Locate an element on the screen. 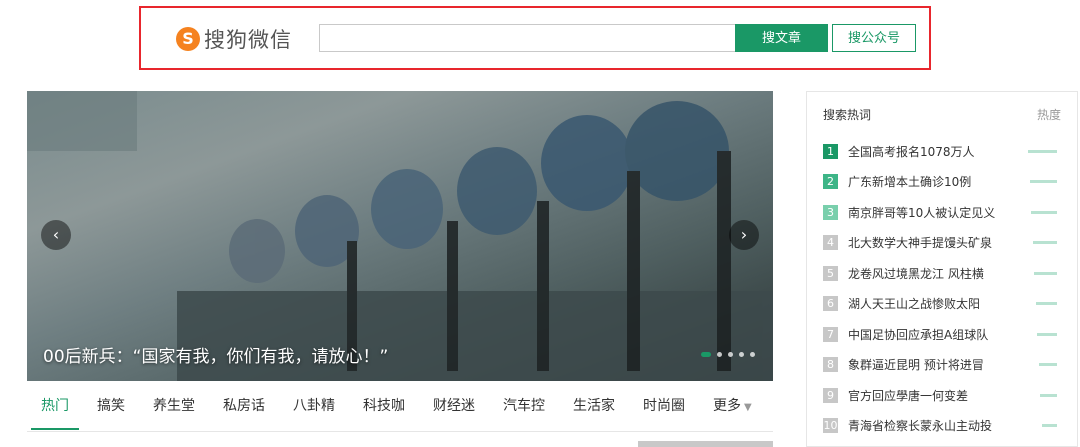 Image resolution: width=1080 pixels, height=447 pixels. tab-tech: 科技咖 is located at coordinates (384, 408).